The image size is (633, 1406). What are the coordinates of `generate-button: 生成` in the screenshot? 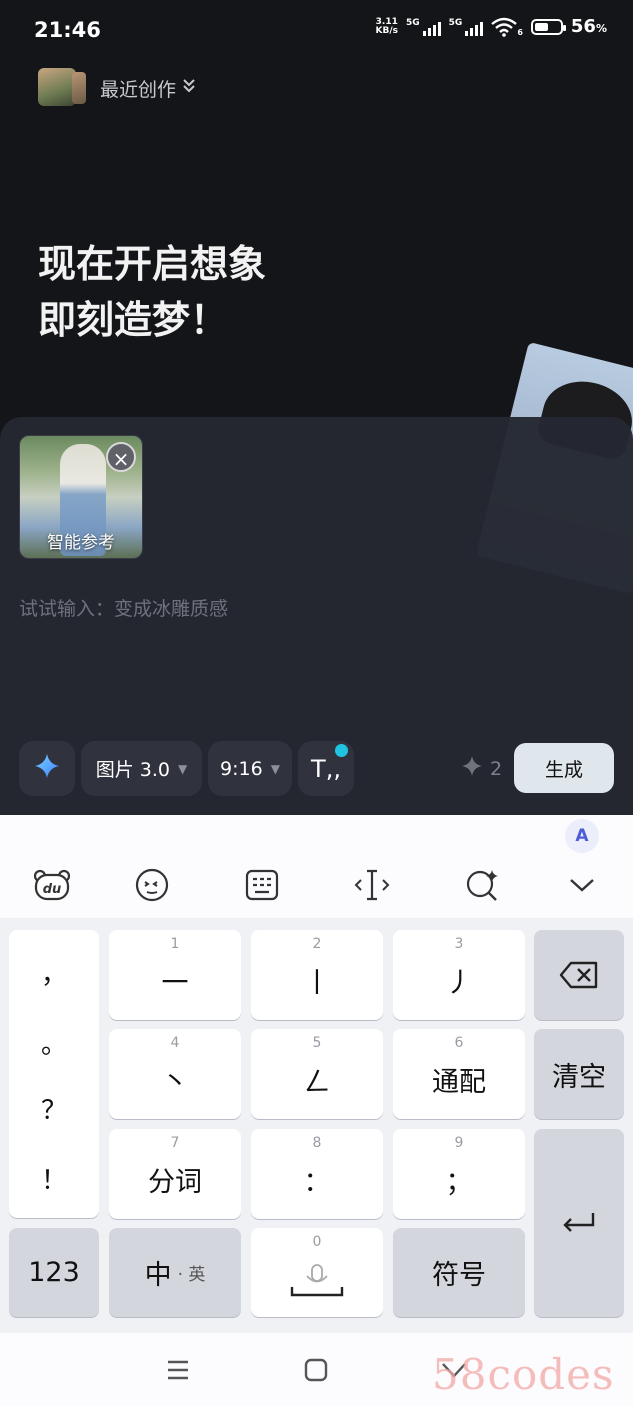 It's located at (564, 768).